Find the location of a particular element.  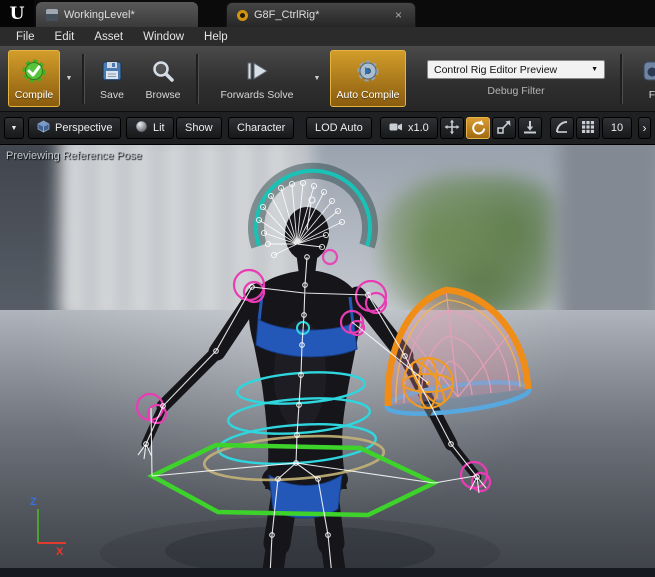

tab-bar: U WorkingLevel* G8F_CtrlRig* × is located at coordinates (327, 13).